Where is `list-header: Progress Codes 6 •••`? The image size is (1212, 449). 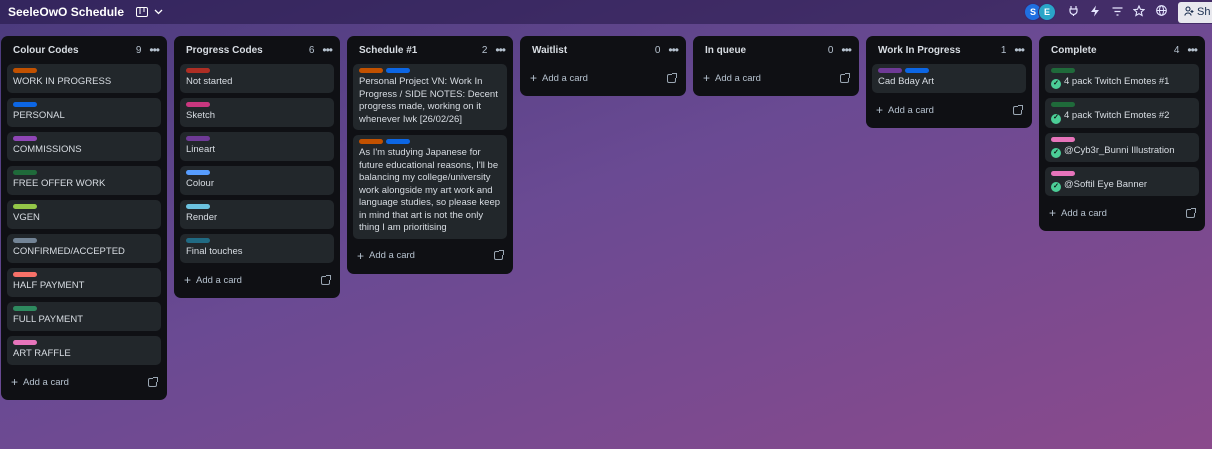 list-header: Progress Codes 6 ••• is located at coordinates (257, 50).